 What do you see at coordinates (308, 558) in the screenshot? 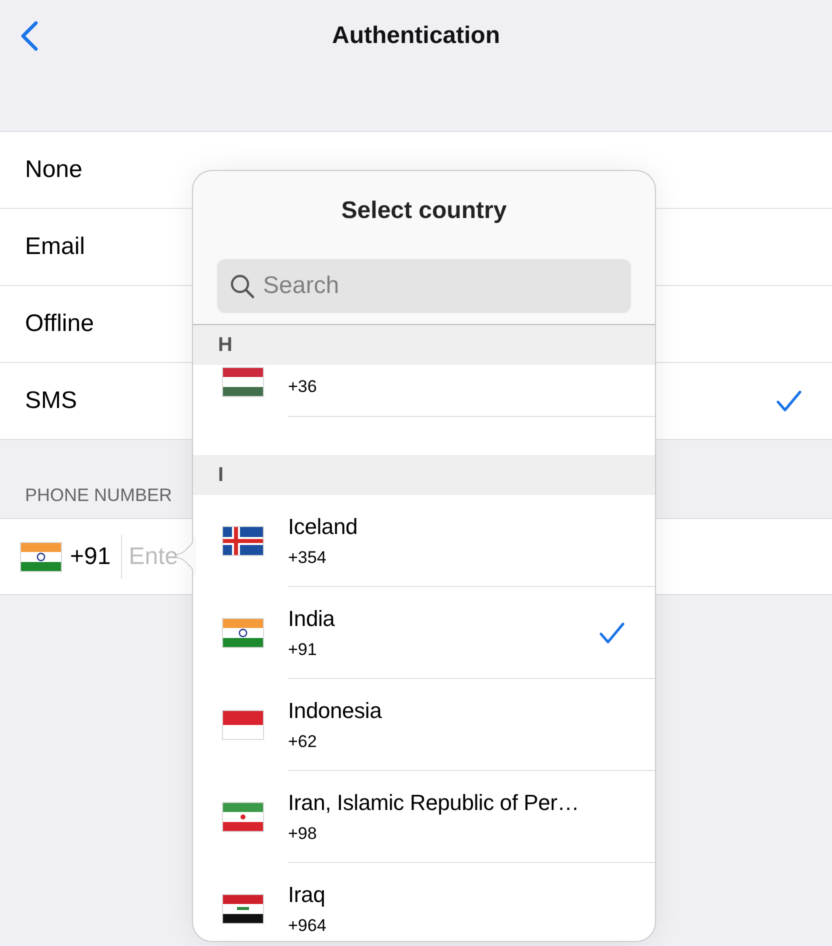
I see `dial-code: +354` at bounding box center [308, 558].